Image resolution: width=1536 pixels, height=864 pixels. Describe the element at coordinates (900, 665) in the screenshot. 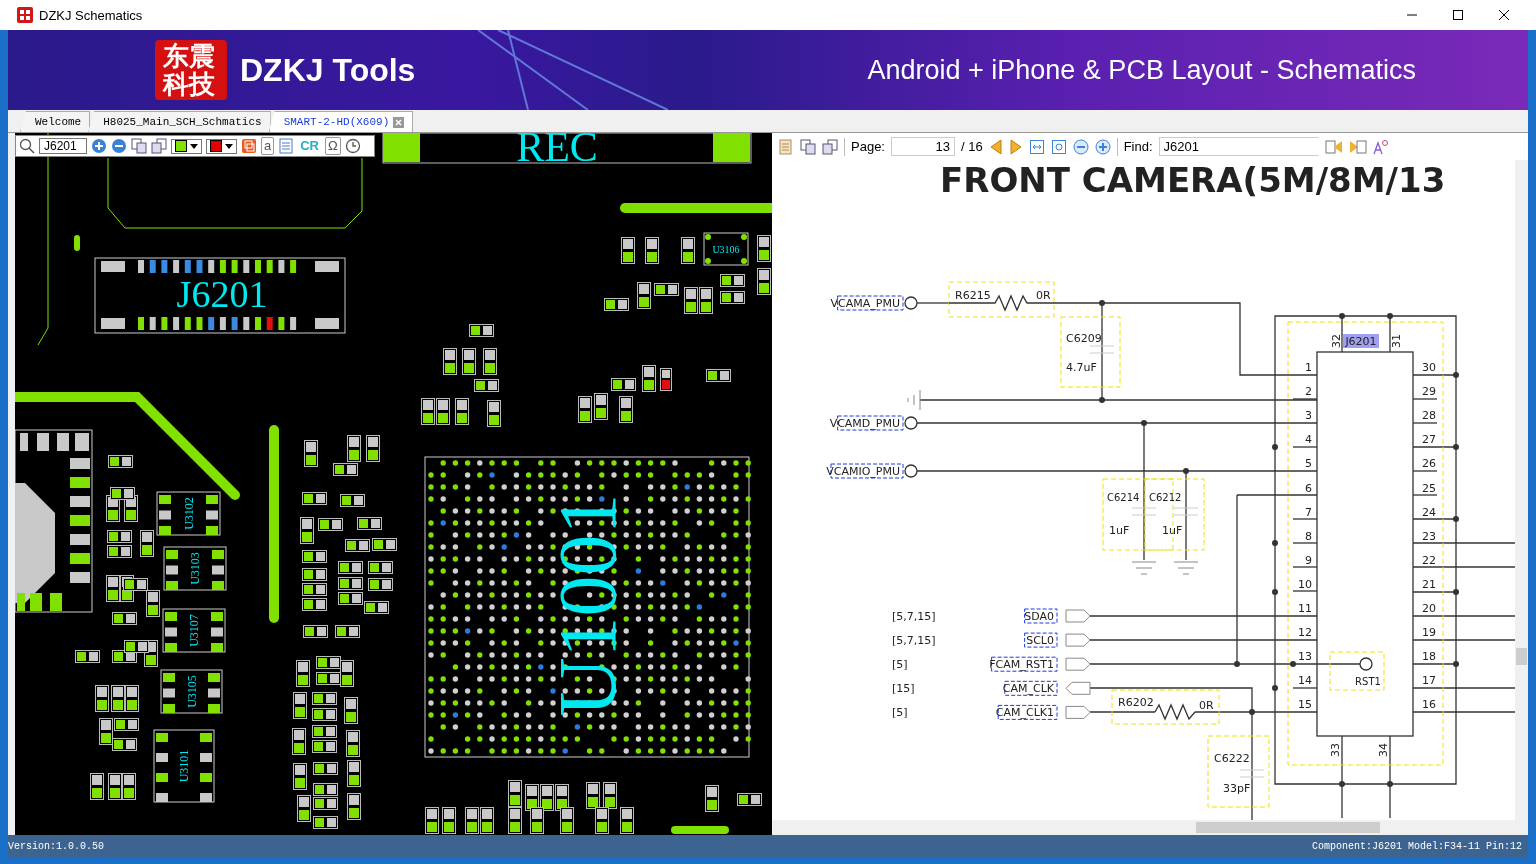

I see `page-reference: [5]` at that location.